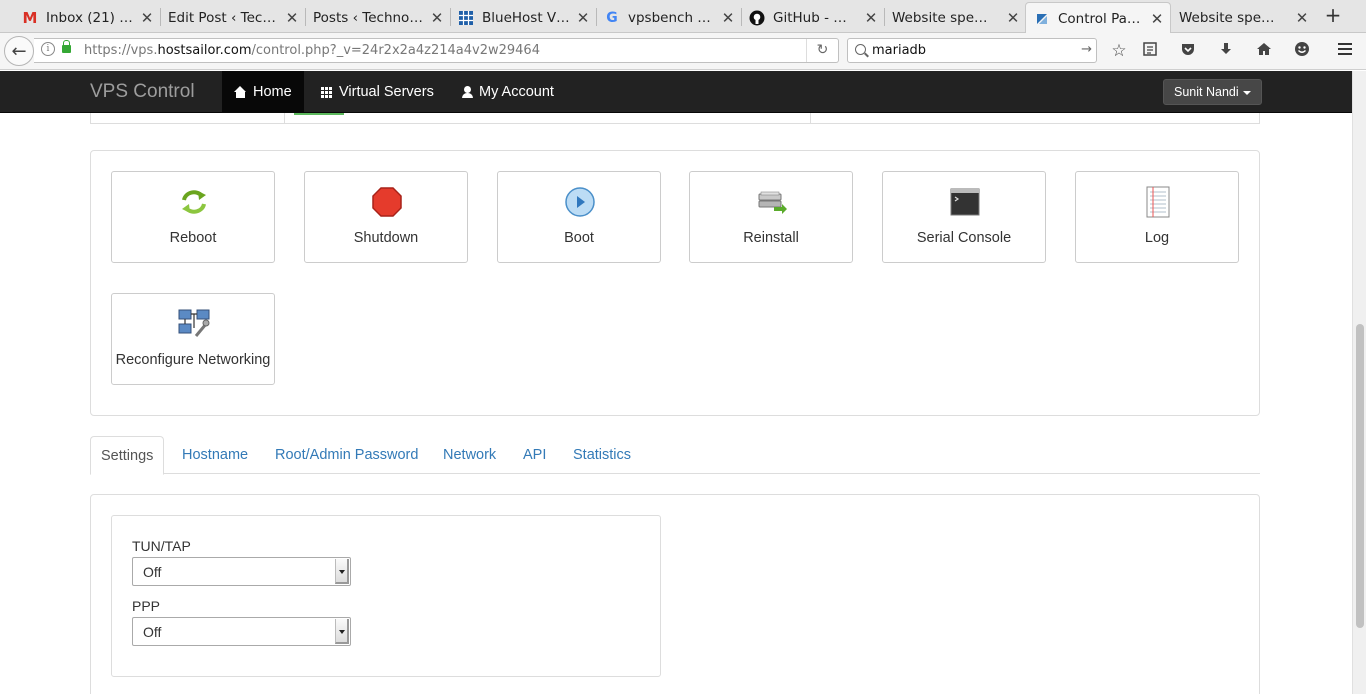 The height and width of the screenshot is (694, 1366). Describe the element at coordinates (152, 632) in the screenshot. I see `ppp-value: Off` at that location.